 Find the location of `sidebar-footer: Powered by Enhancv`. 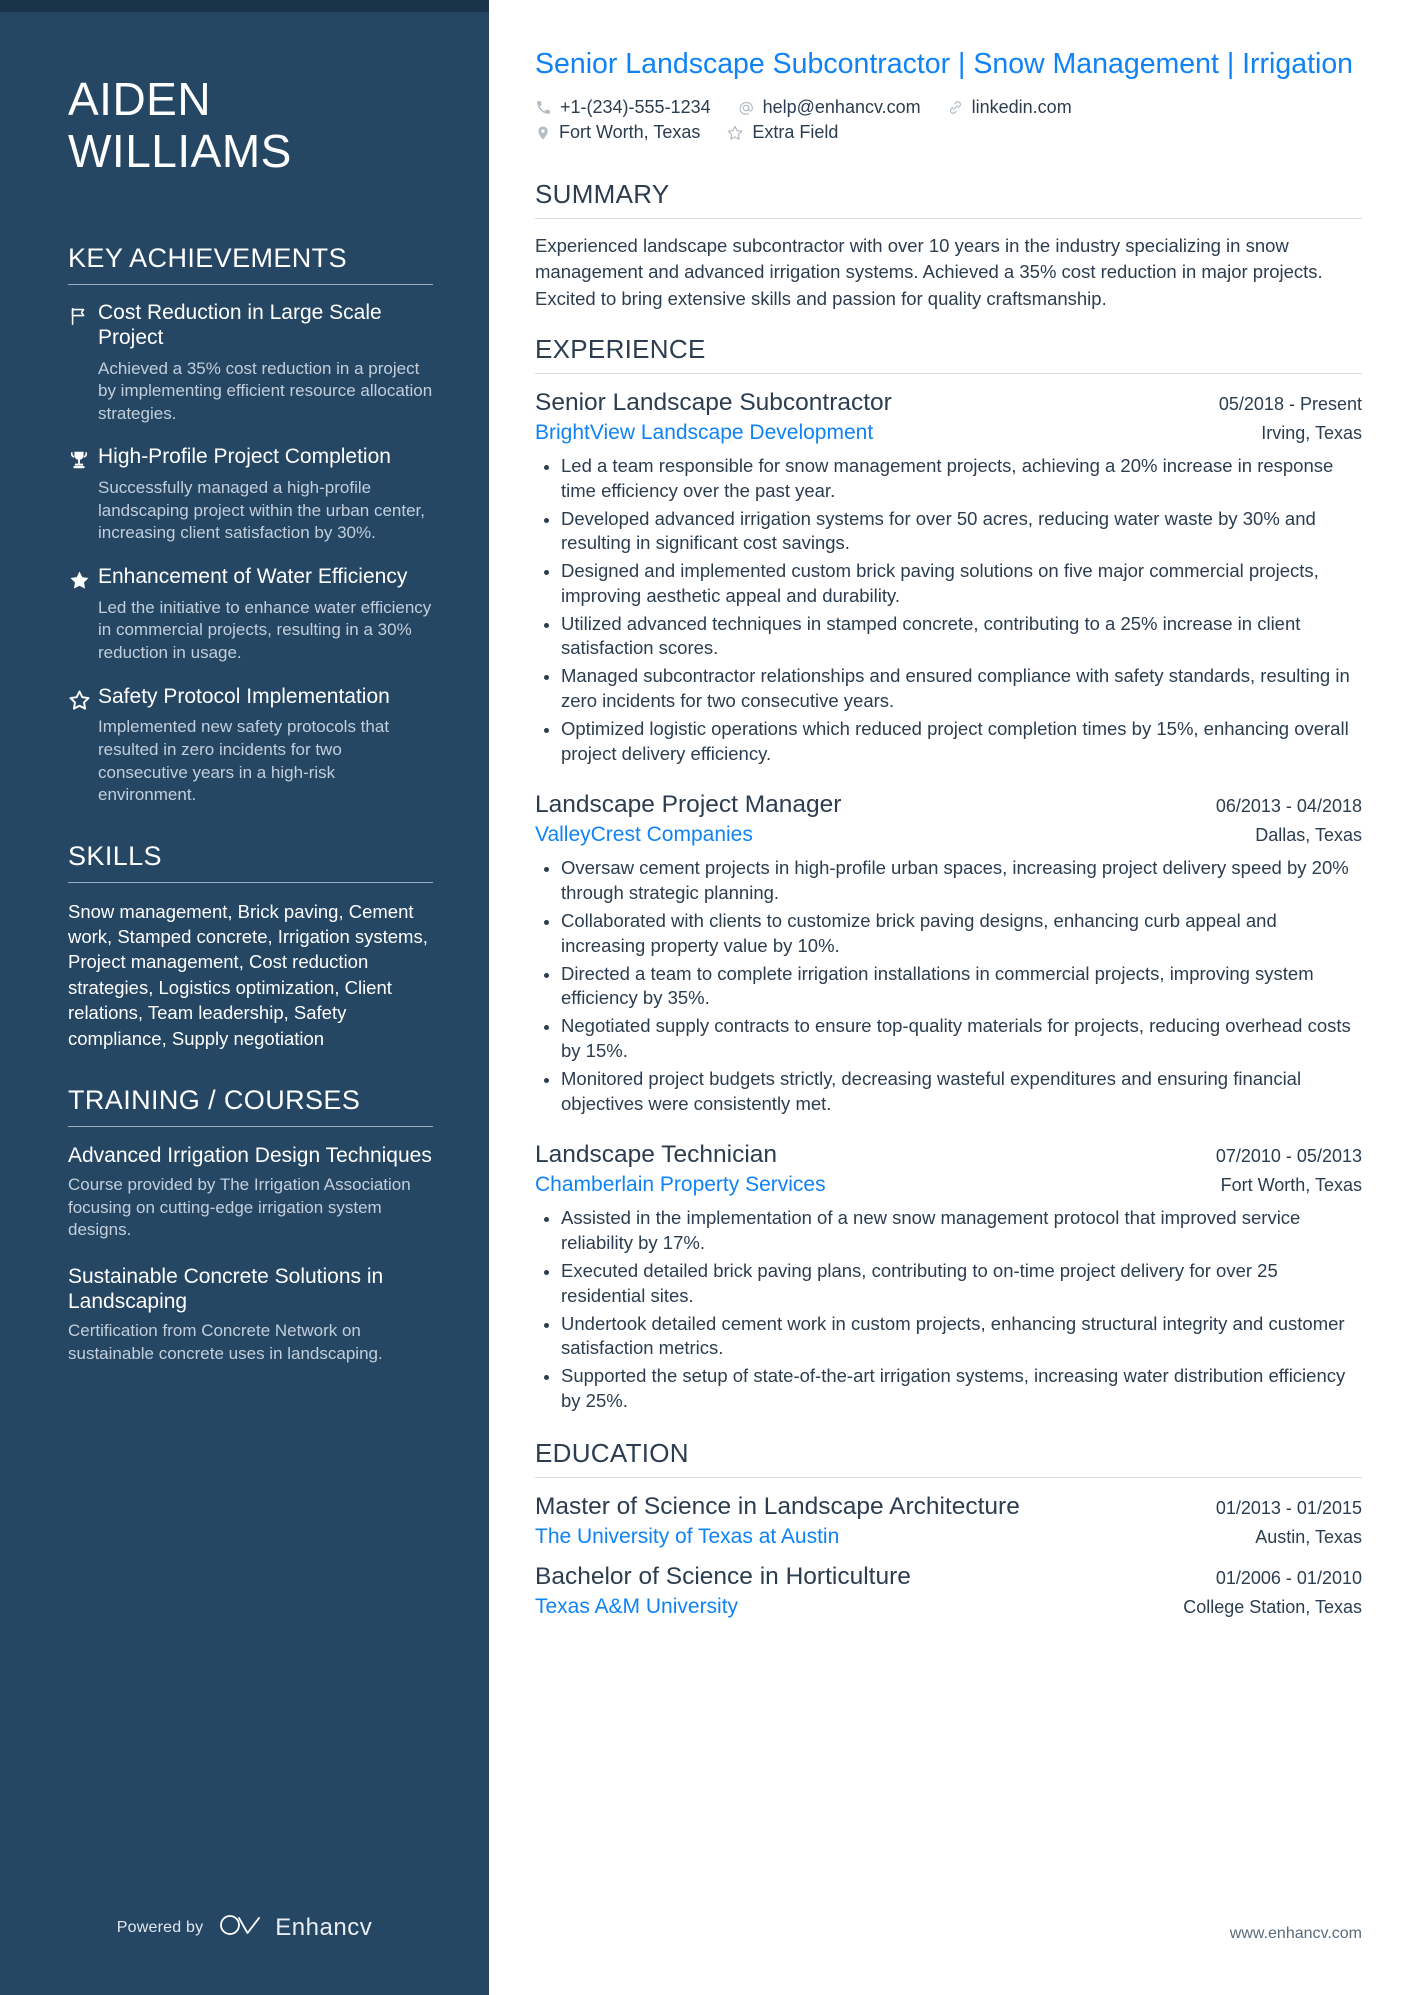

sidebar-footer: Powered by Enhancv is located at coordinates (244, 1927).